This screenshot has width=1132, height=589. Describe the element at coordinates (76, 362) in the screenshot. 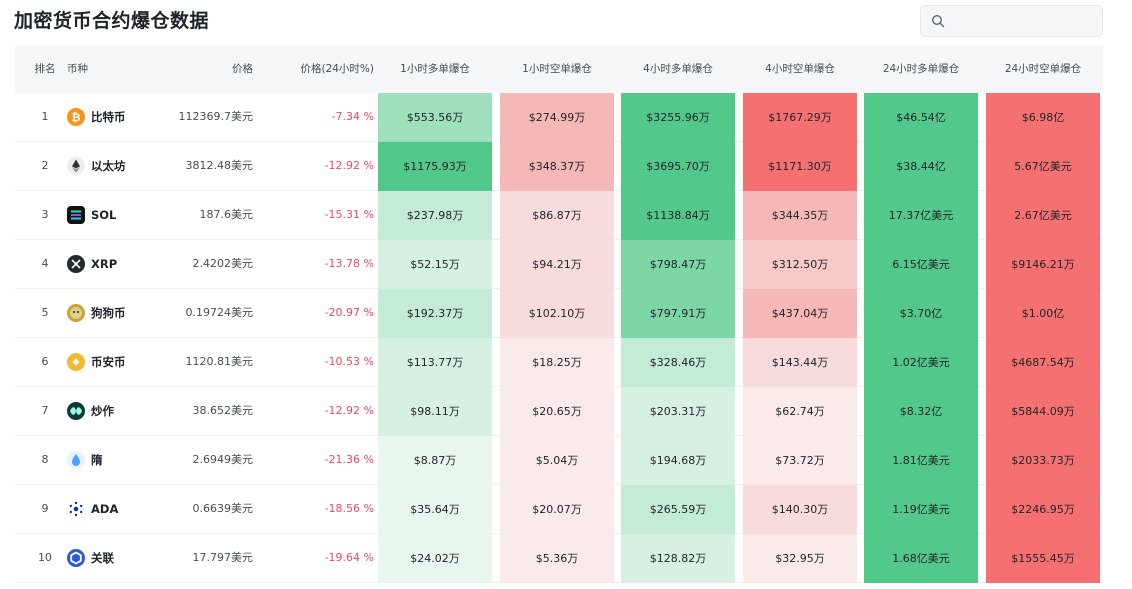

I see `bnb-icon` at that location.